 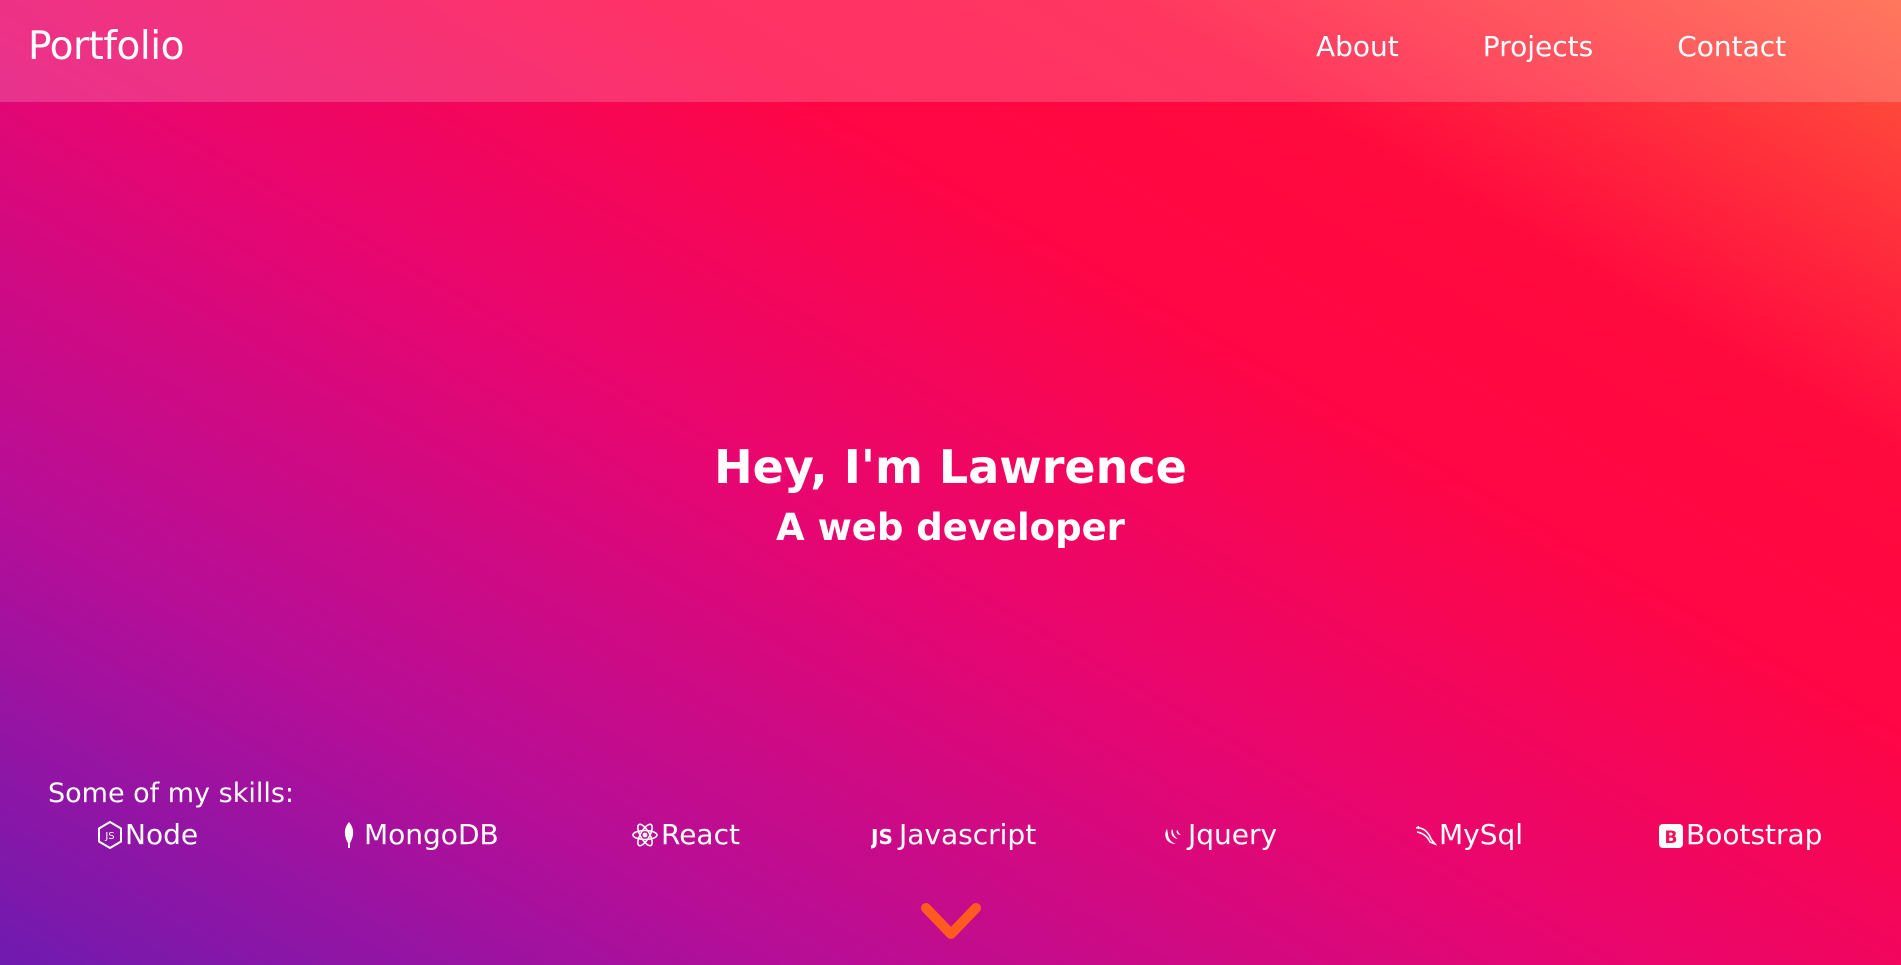 I want to click on skills-label: Some of my skills:, so click(x=171, y=793).